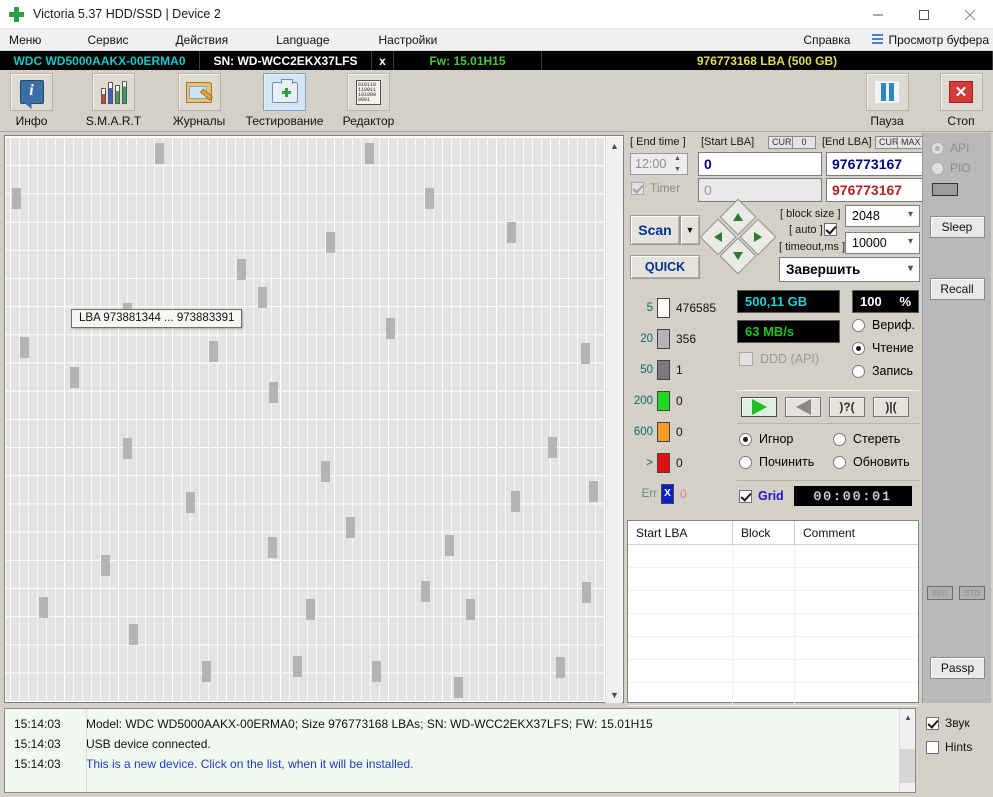 This screenshot has height=797, width=993. I want to click on start-lba-input: 0, so click(760, 164).